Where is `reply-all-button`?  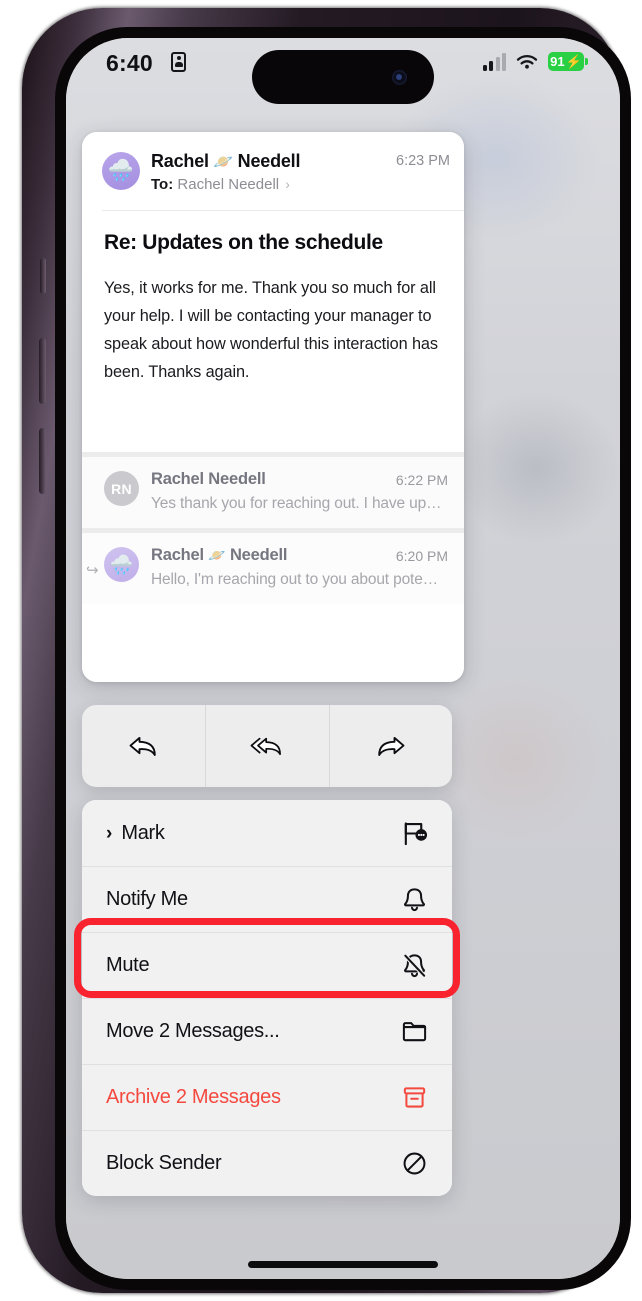
reply-all-button is located at coordinates (266, 746).